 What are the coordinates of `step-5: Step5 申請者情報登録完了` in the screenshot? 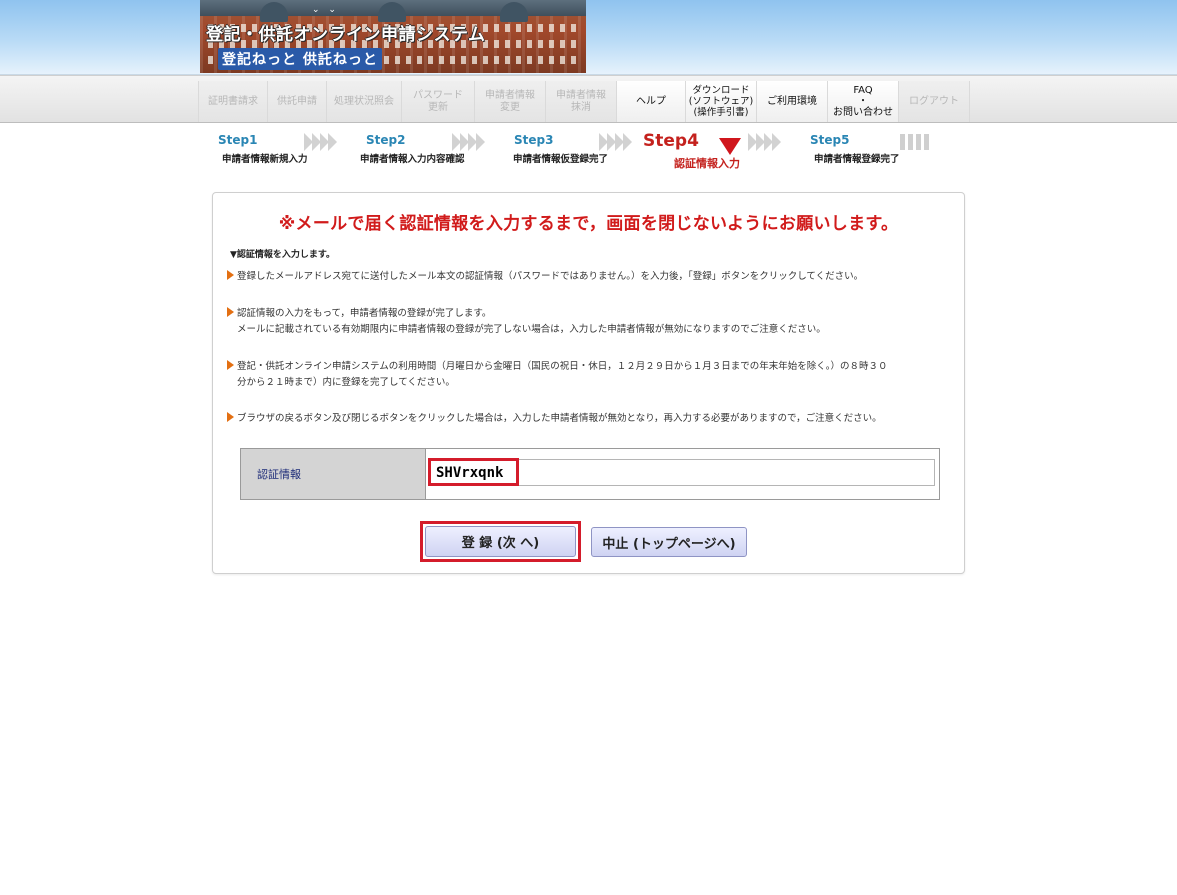 It's located at (855, 149).